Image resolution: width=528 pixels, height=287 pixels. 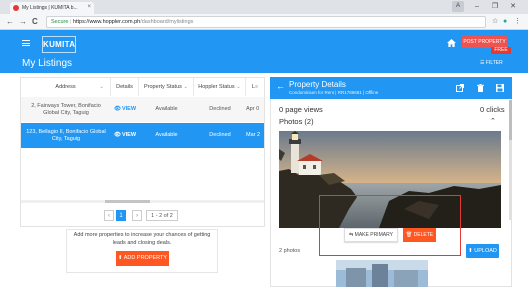 I want to click on favicon-icon, so click(x=16, y=8).